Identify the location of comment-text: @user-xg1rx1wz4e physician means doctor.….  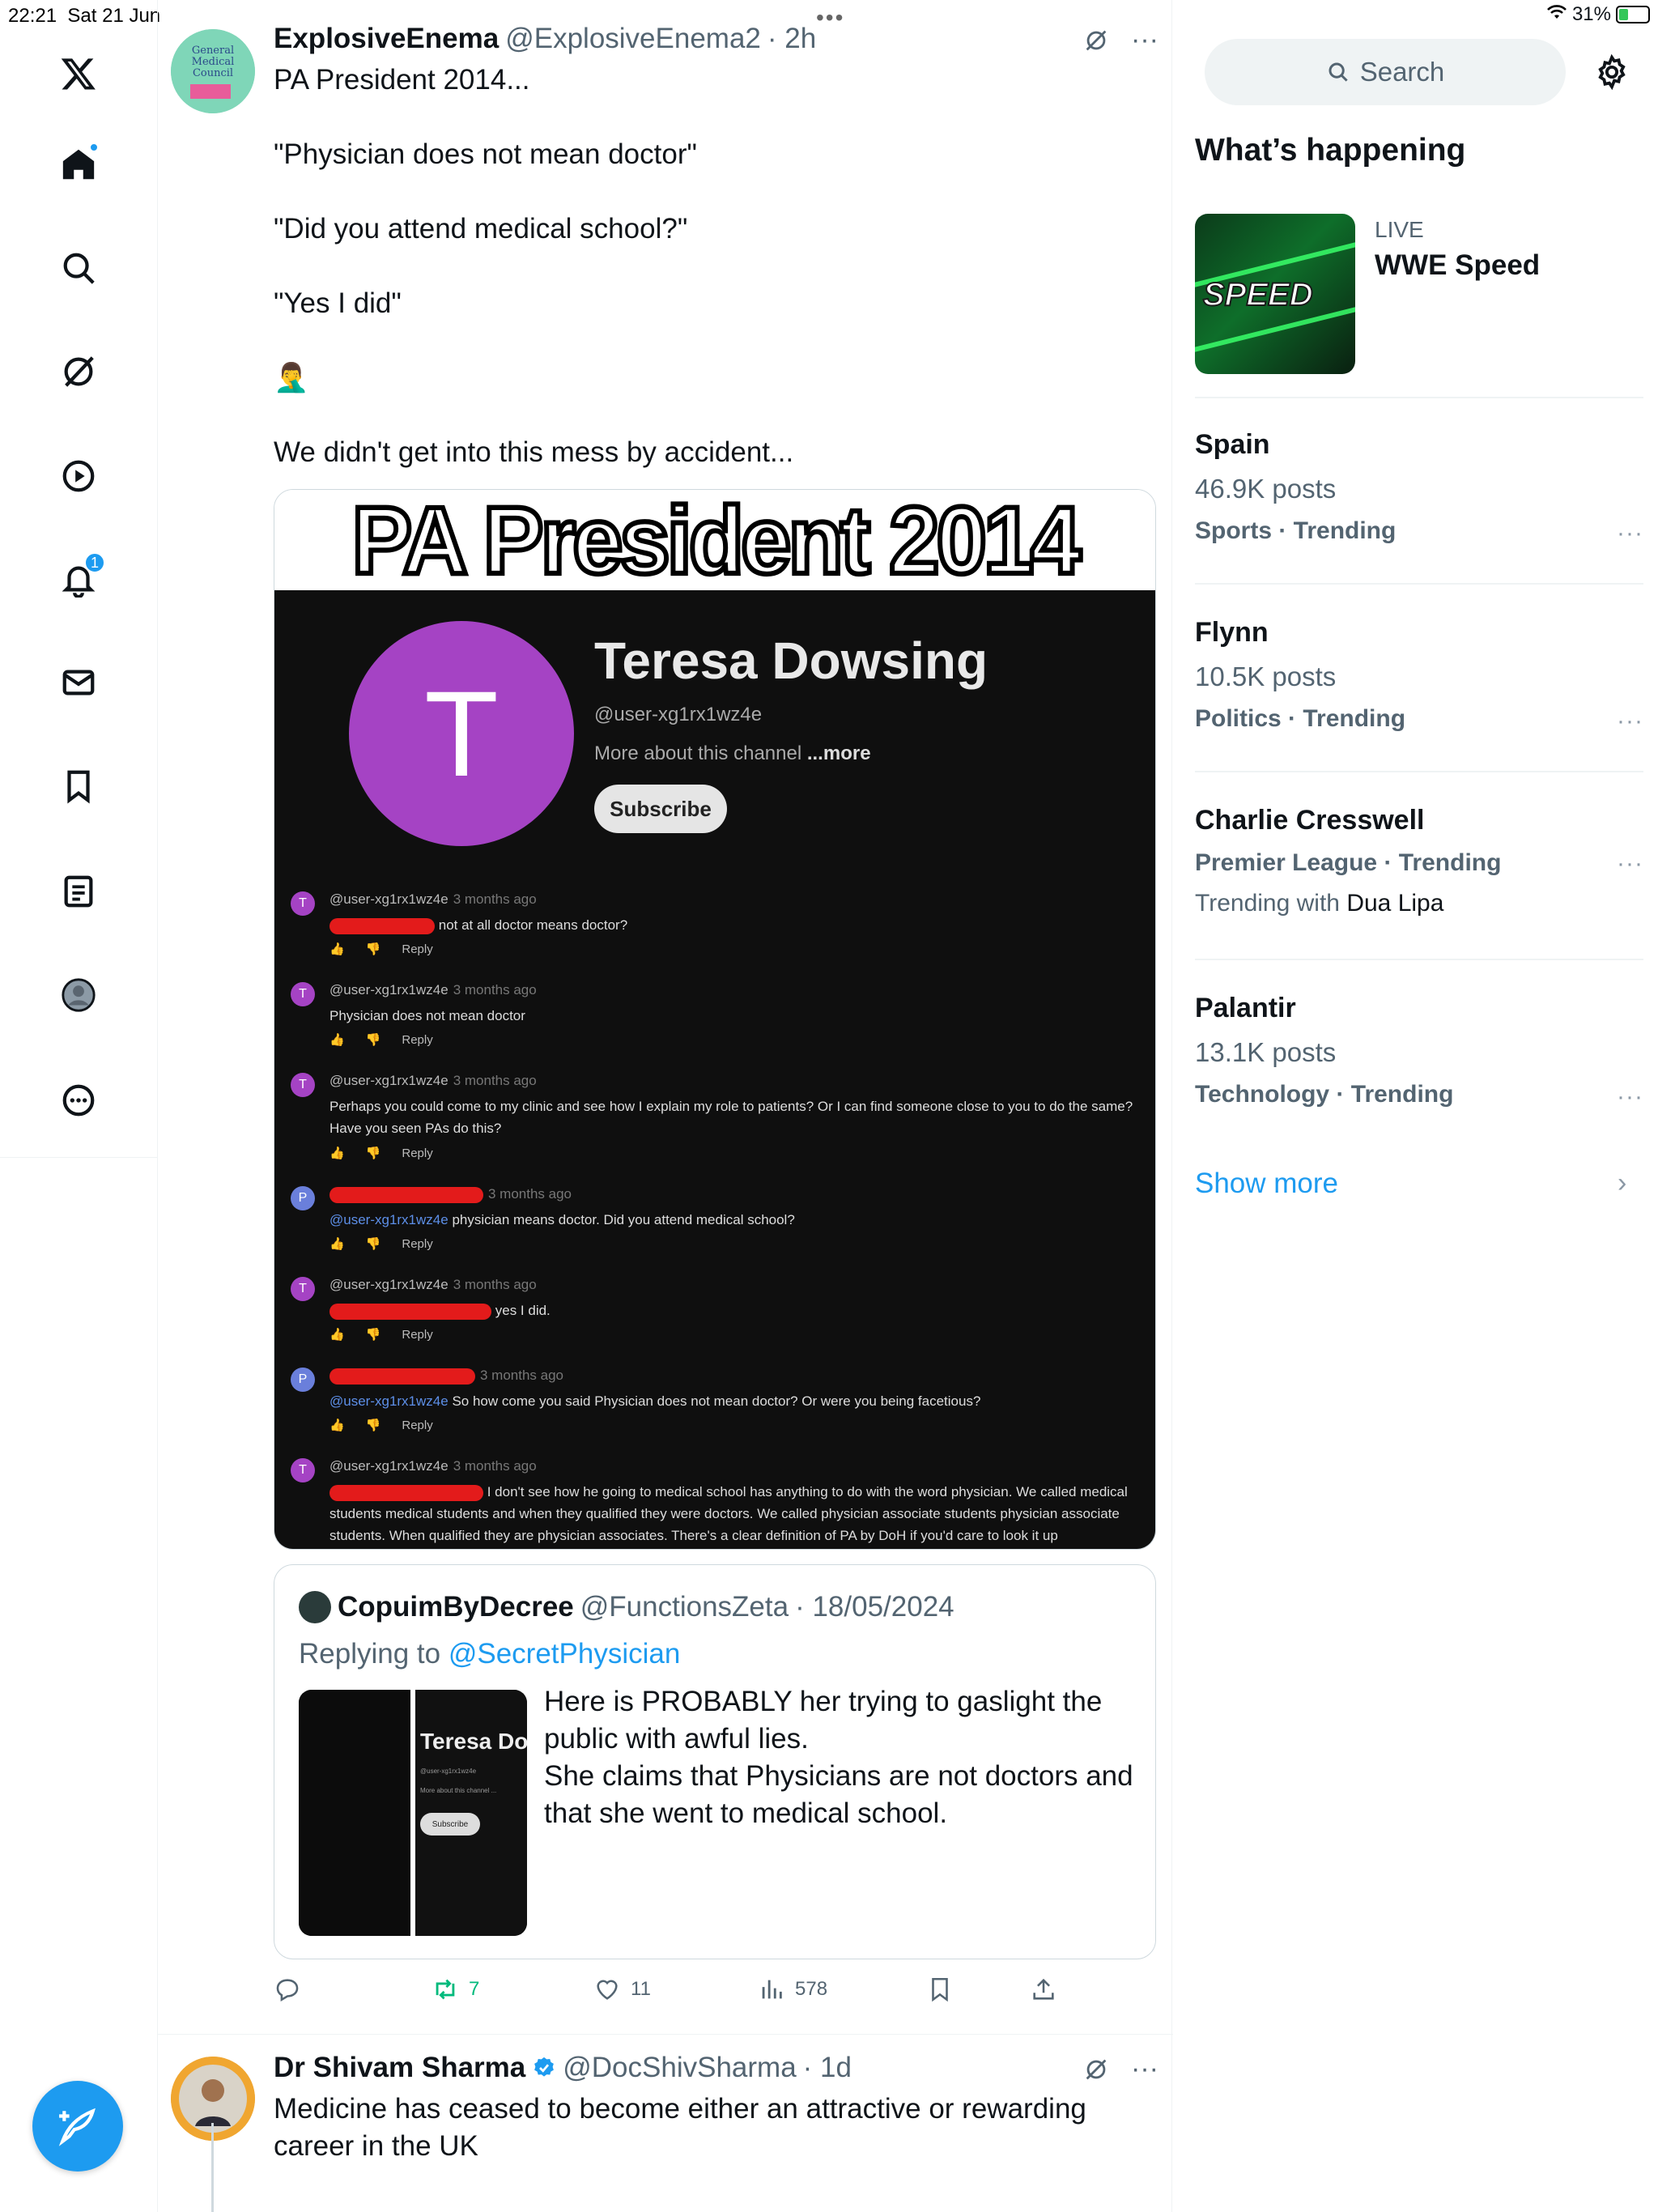
(734, 1220).